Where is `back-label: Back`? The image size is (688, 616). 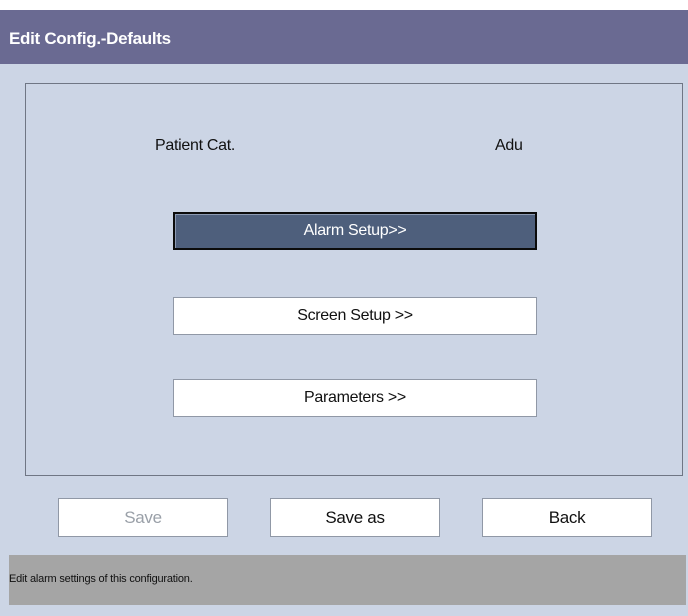 back-label: Back is located at coordinates (567, 517).